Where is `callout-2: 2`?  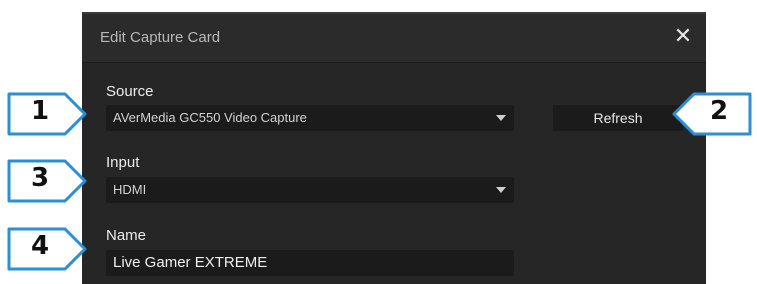
callout-2: 2 is located at coordinates (713, 114).